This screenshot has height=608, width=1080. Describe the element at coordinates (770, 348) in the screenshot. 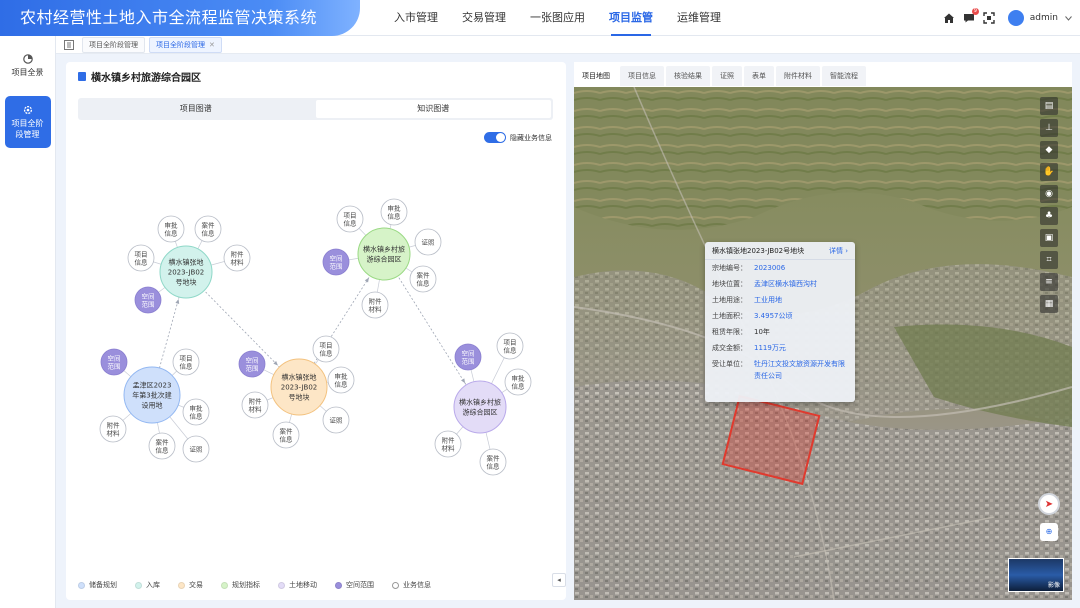

I see `field-value: 1119万元` at that location.